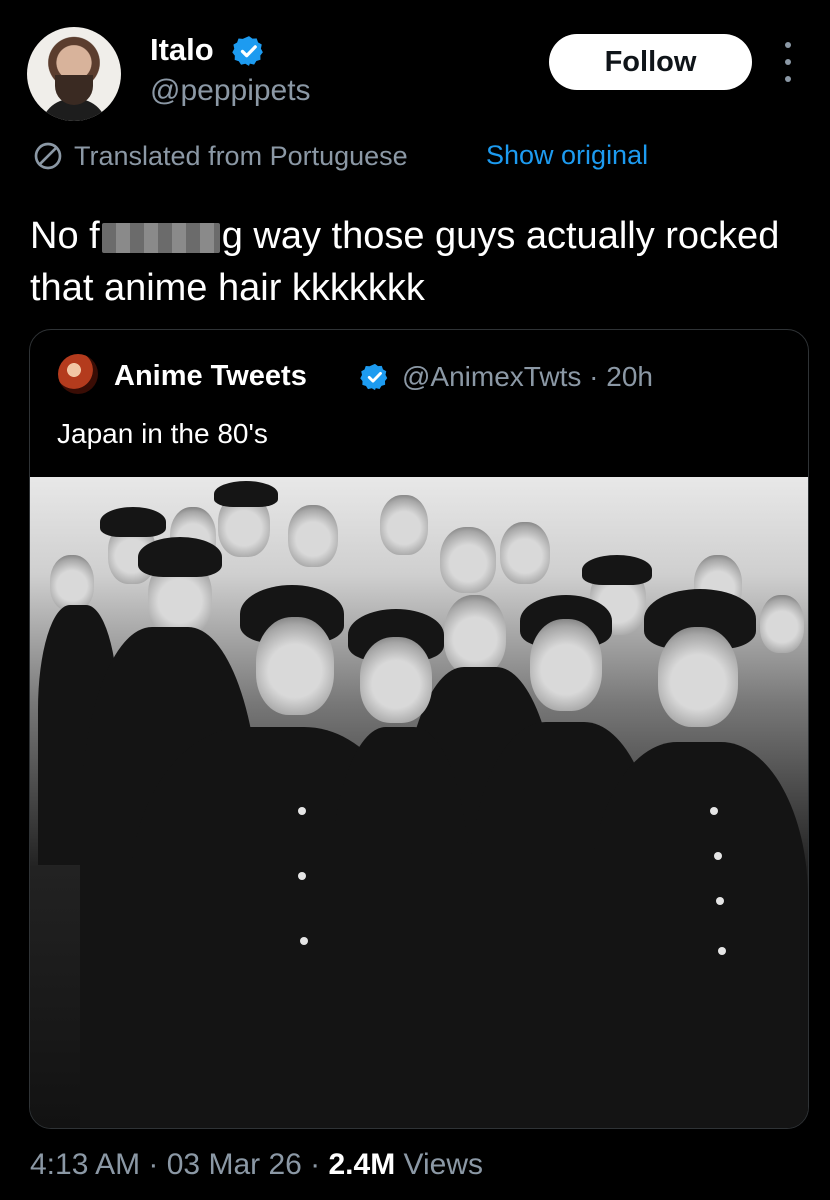 Image resolution: width=830 pixels, height=1200 pixels. What do you see at coordinates (160, 237) in the screenshot?
I see `censor-bar` at bounding box center [160, 237].